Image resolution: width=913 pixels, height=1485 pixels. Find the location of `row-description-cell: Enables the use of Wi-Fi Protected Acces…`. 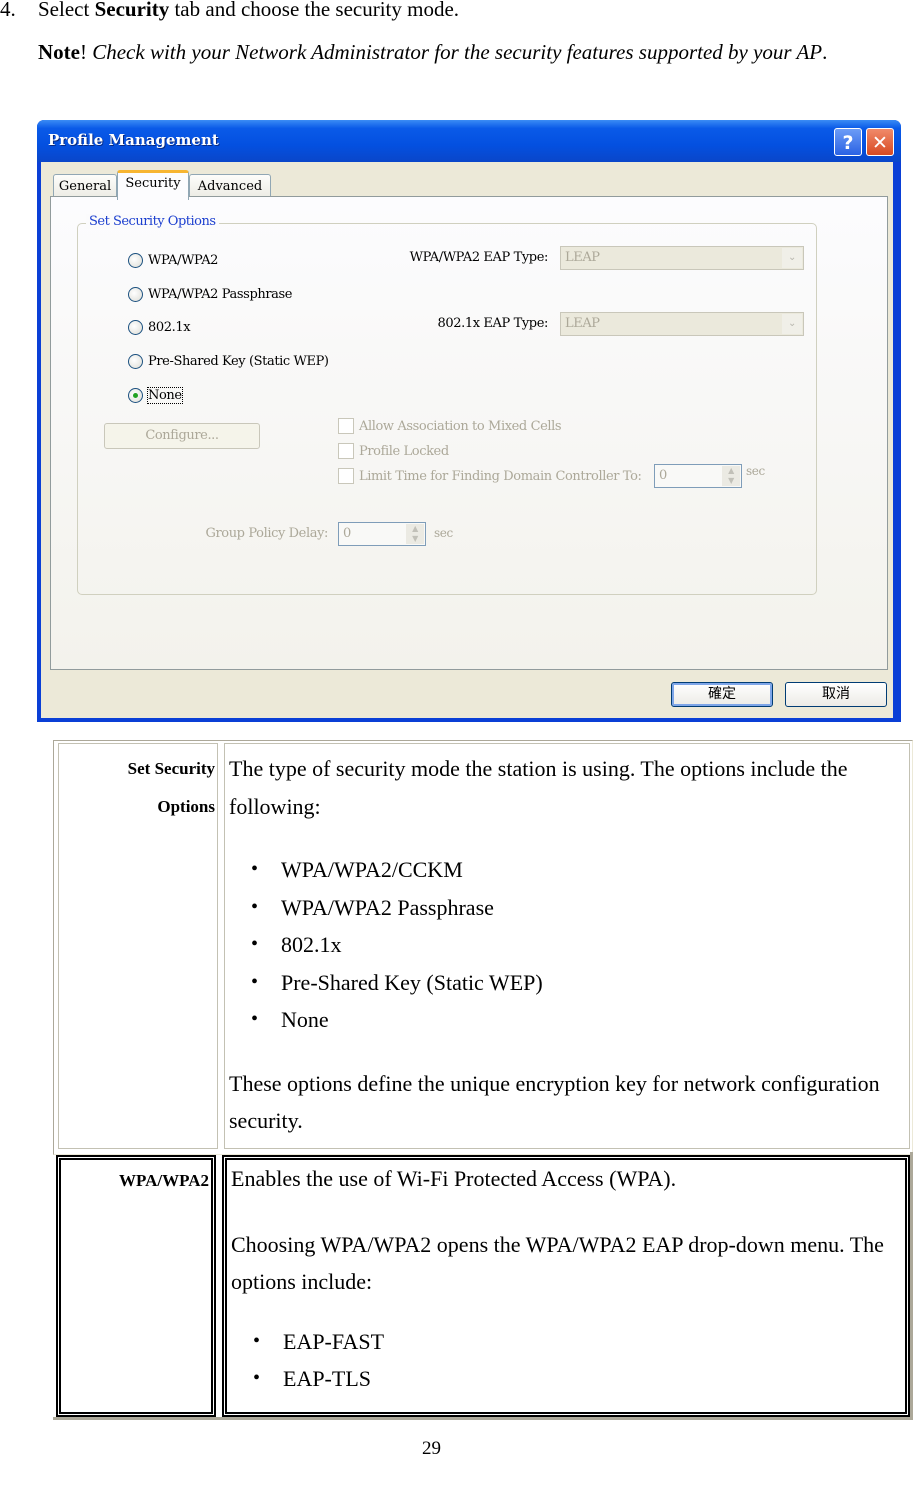

row-description-cell: Enables the use of Wi-Fi Protected Acces… is located at coordinates (566, 1286).